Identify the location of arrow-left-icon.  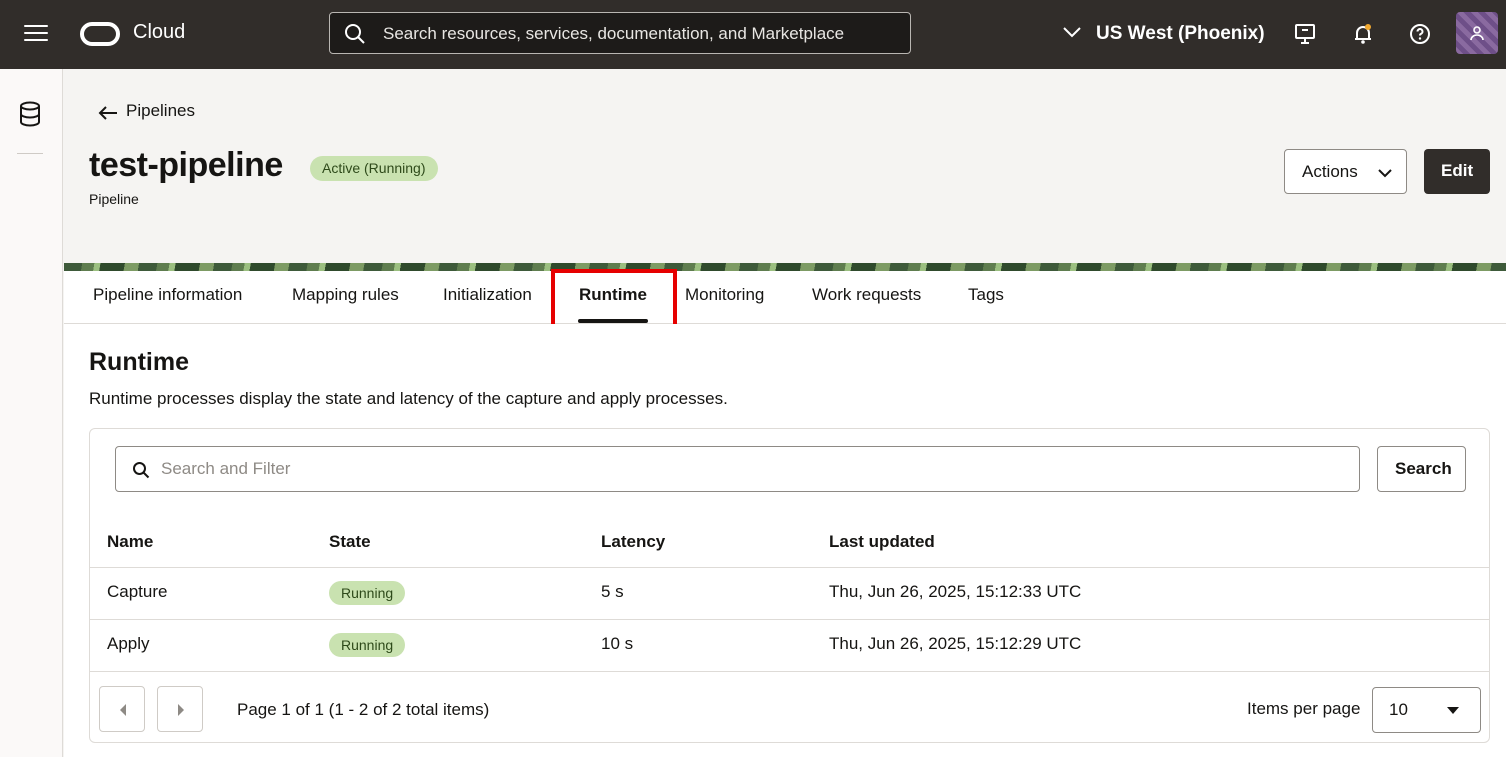
(107, 113).